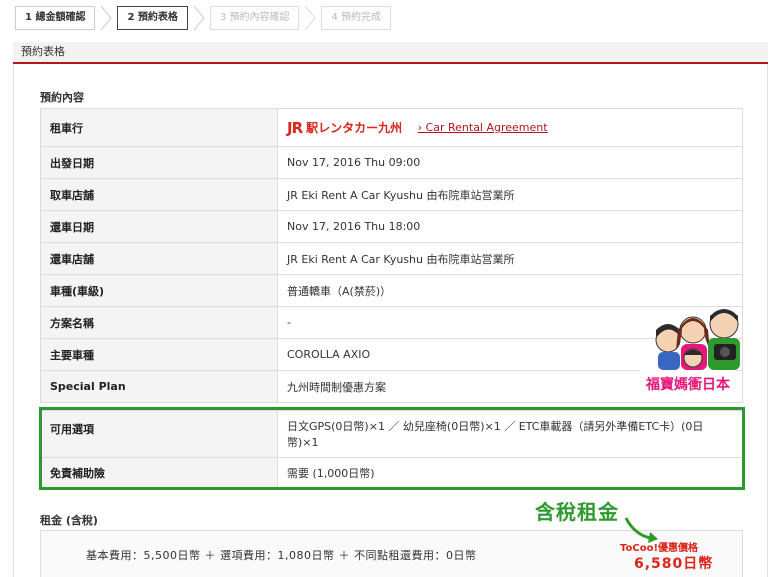 Image resolution: width=784 pixels, height=577 pixels. I want to click on table-row: 租車行 JR 駅レンタカー九州 › Car Rental Agreement, so click(391, 127).